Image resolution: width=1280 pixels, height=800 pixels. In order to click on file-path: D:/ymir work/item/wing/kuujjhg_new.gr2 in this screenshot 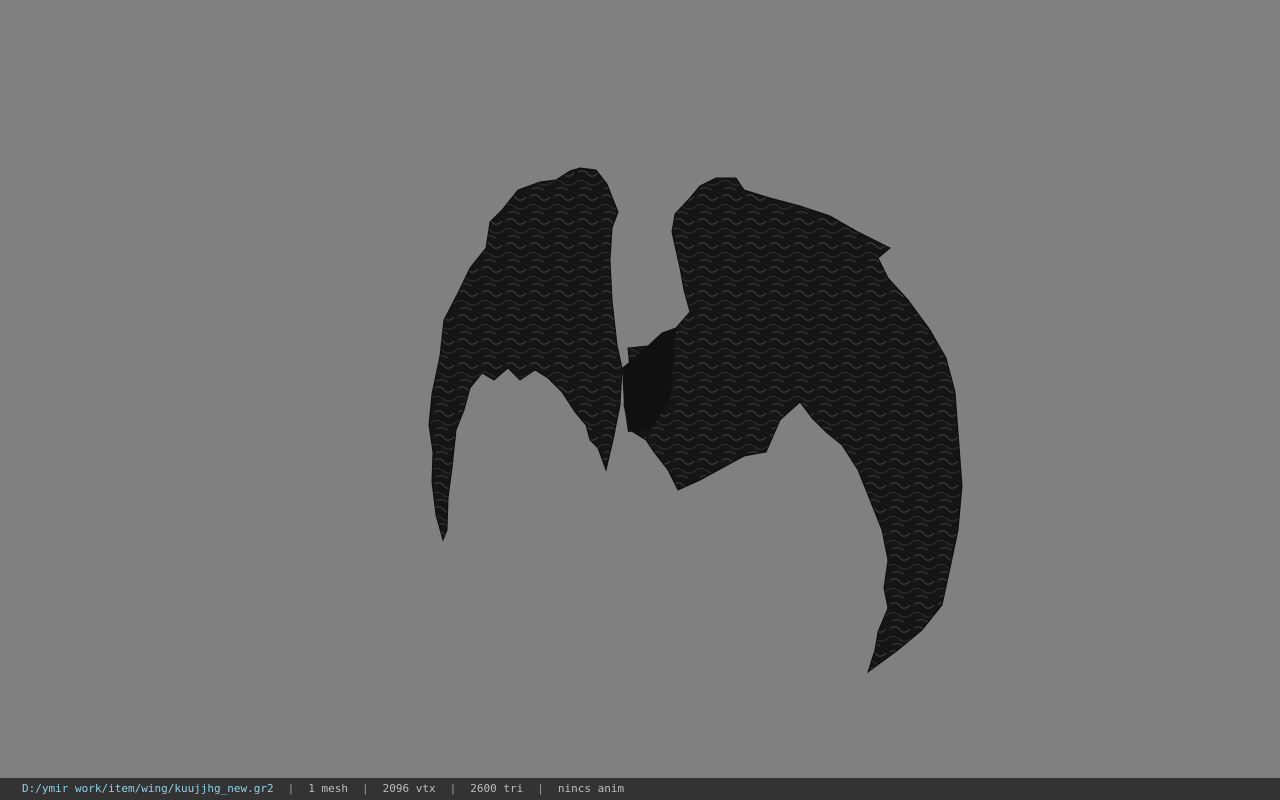, I will do `click(148, 788)`.